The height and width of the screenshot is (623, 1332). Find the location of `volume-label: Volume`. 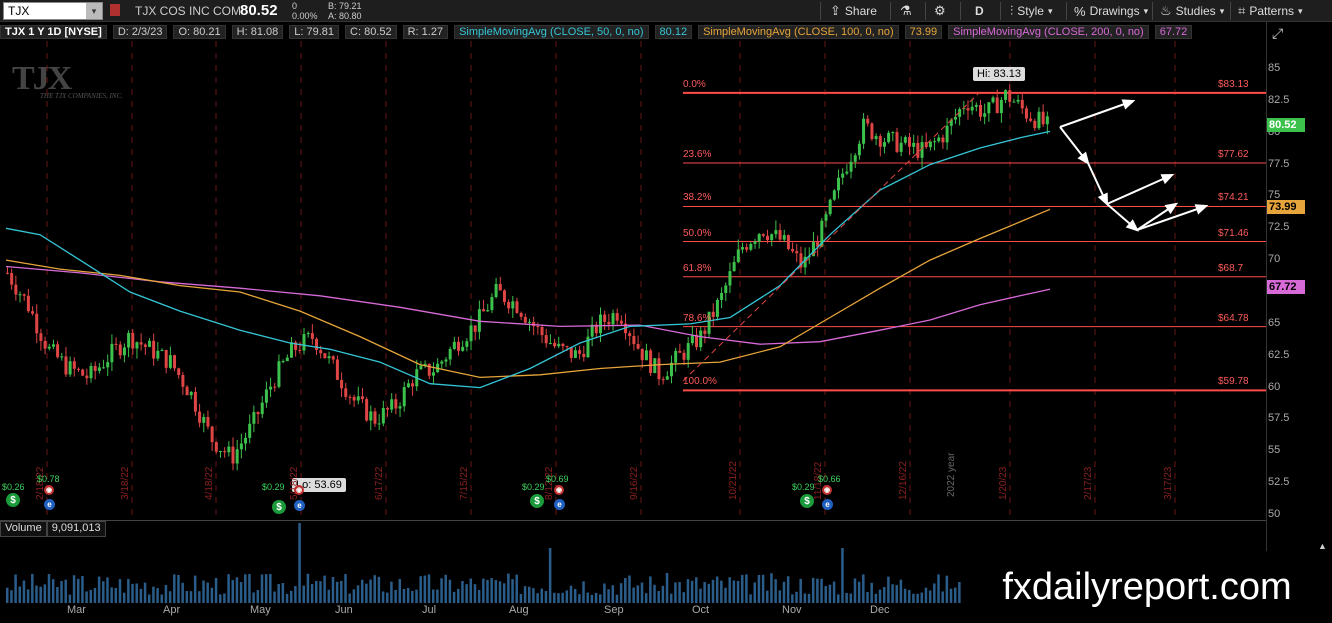

volume-label: Volume is located at coordinates (23, 529).